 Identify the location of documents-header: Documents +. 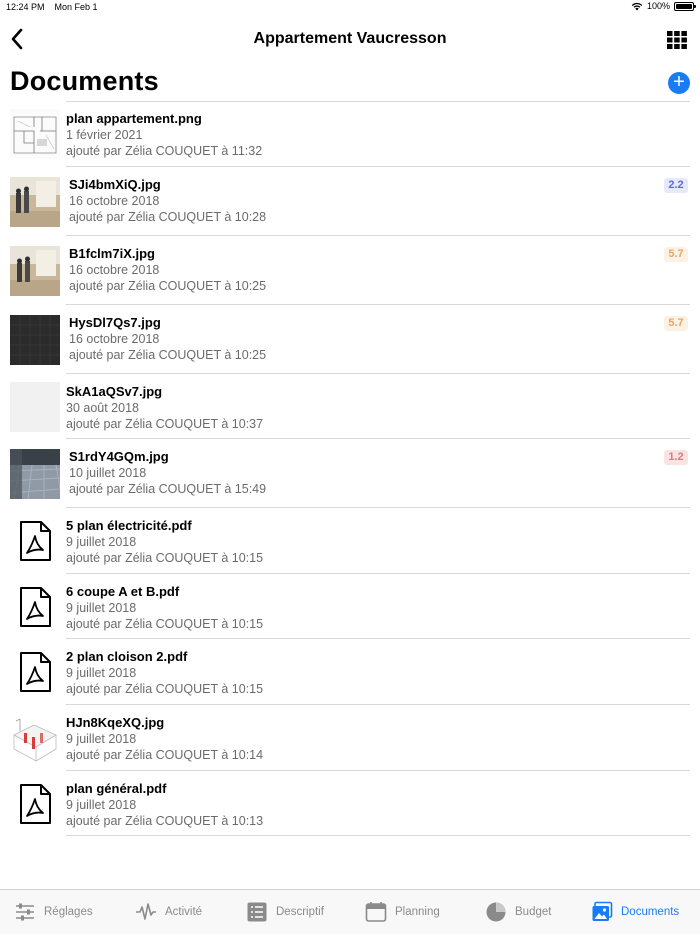
(350, 83).